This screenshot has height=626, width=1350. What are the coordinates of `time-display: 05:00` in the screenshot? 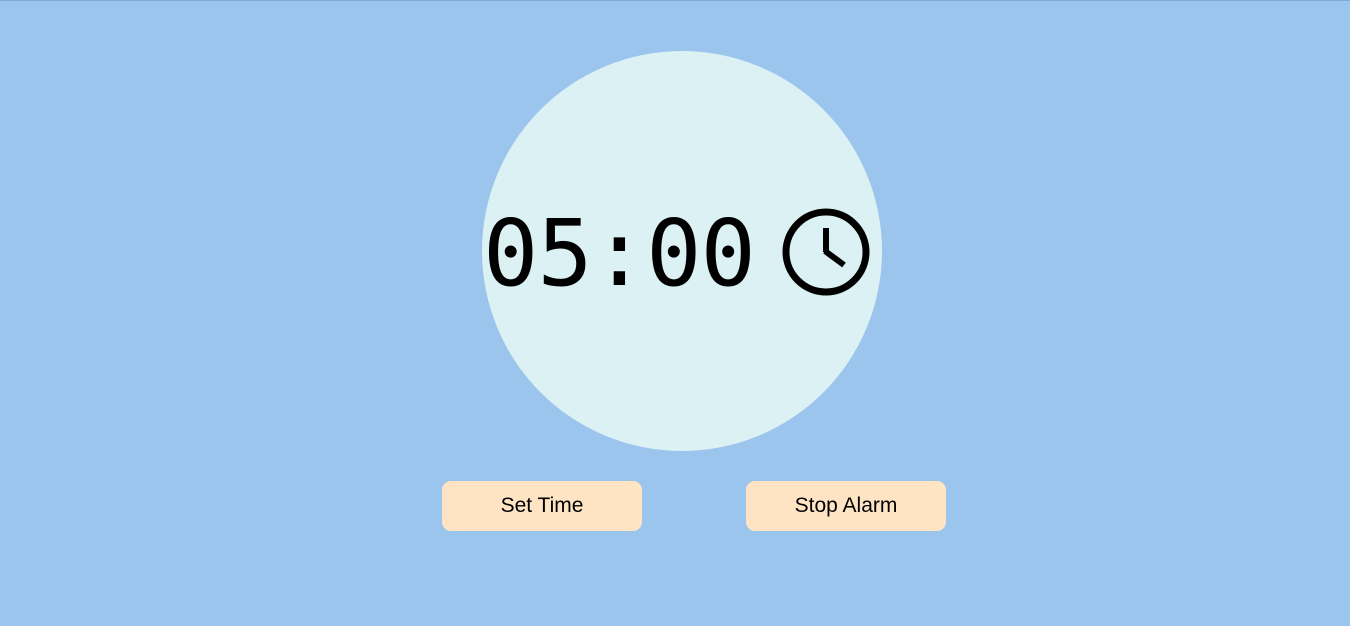 It's located at (619, 253).